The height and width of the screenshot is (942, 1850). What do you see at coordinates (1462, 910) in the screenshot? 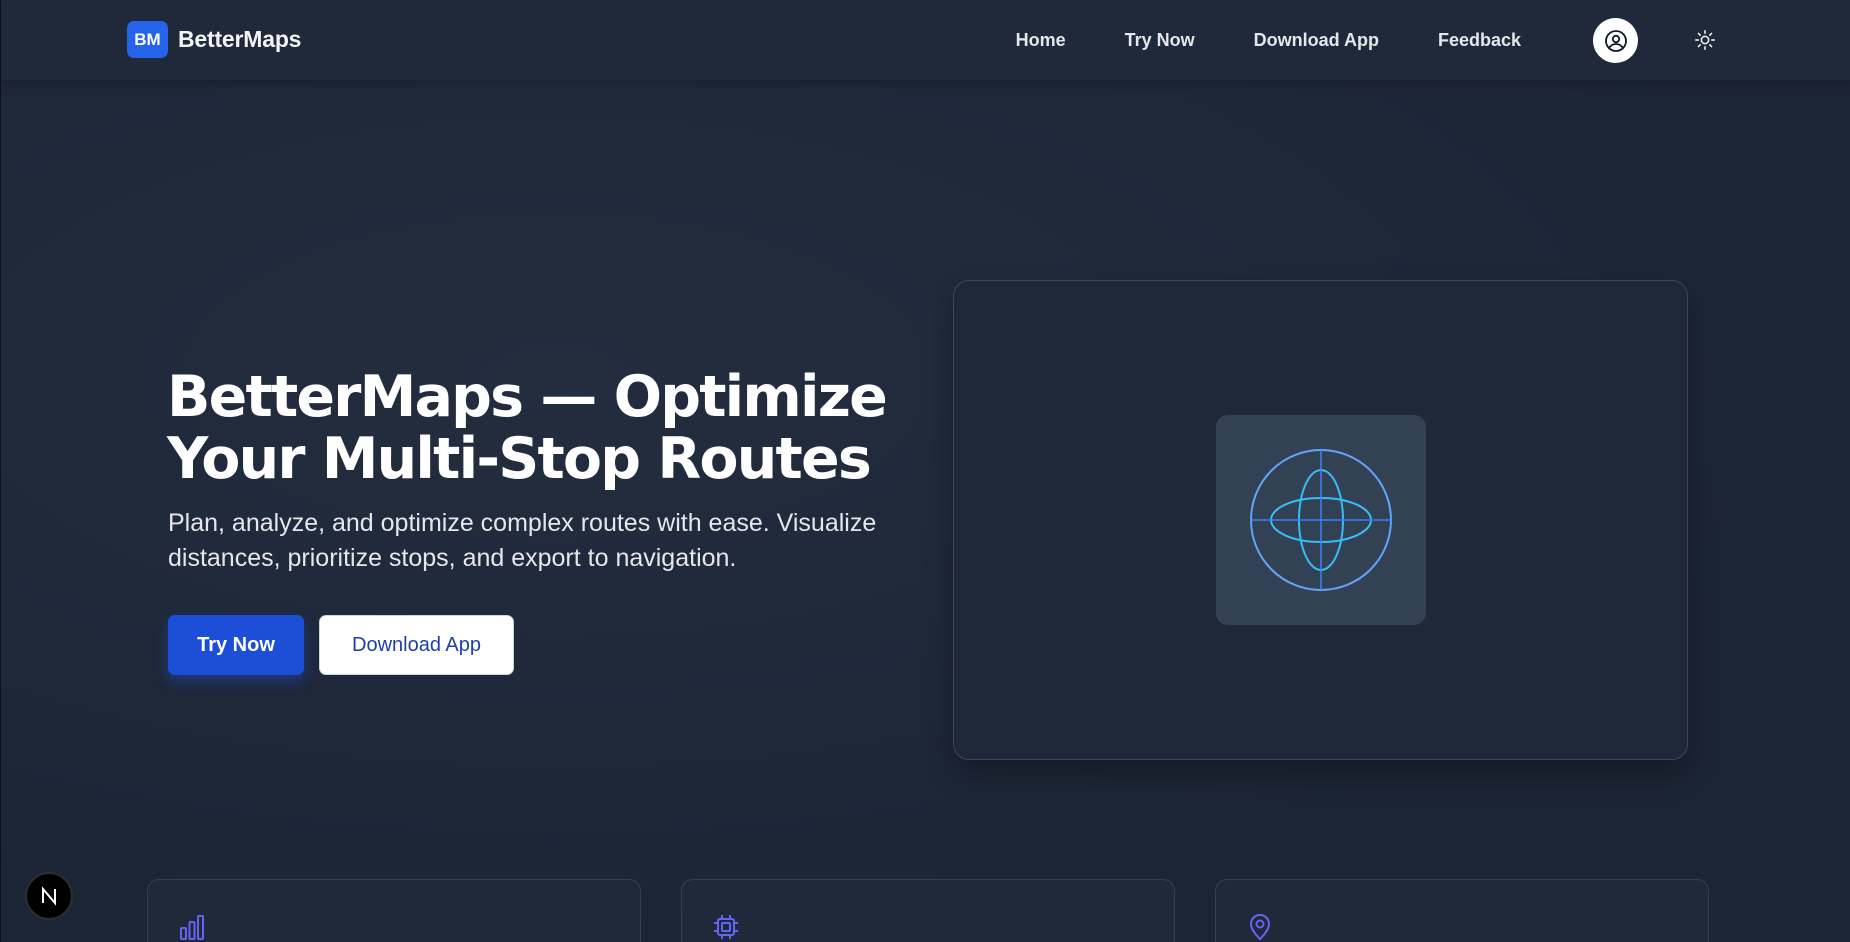
I see `feature-card-location` at bounding box center [1462, 910].